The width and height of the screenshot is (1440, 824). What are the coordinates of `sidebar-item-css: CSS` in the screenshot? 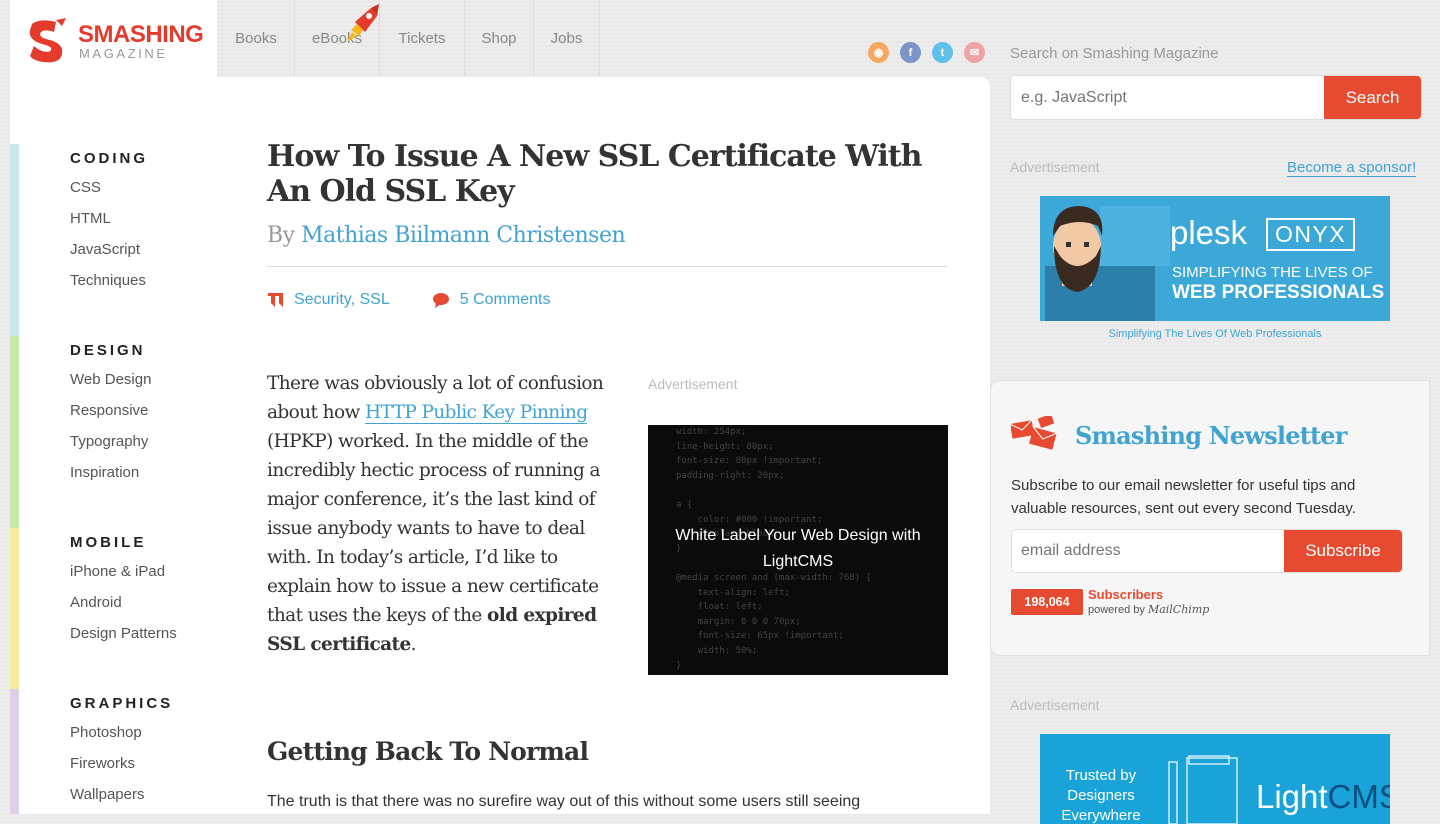 It's located at (109, 193).